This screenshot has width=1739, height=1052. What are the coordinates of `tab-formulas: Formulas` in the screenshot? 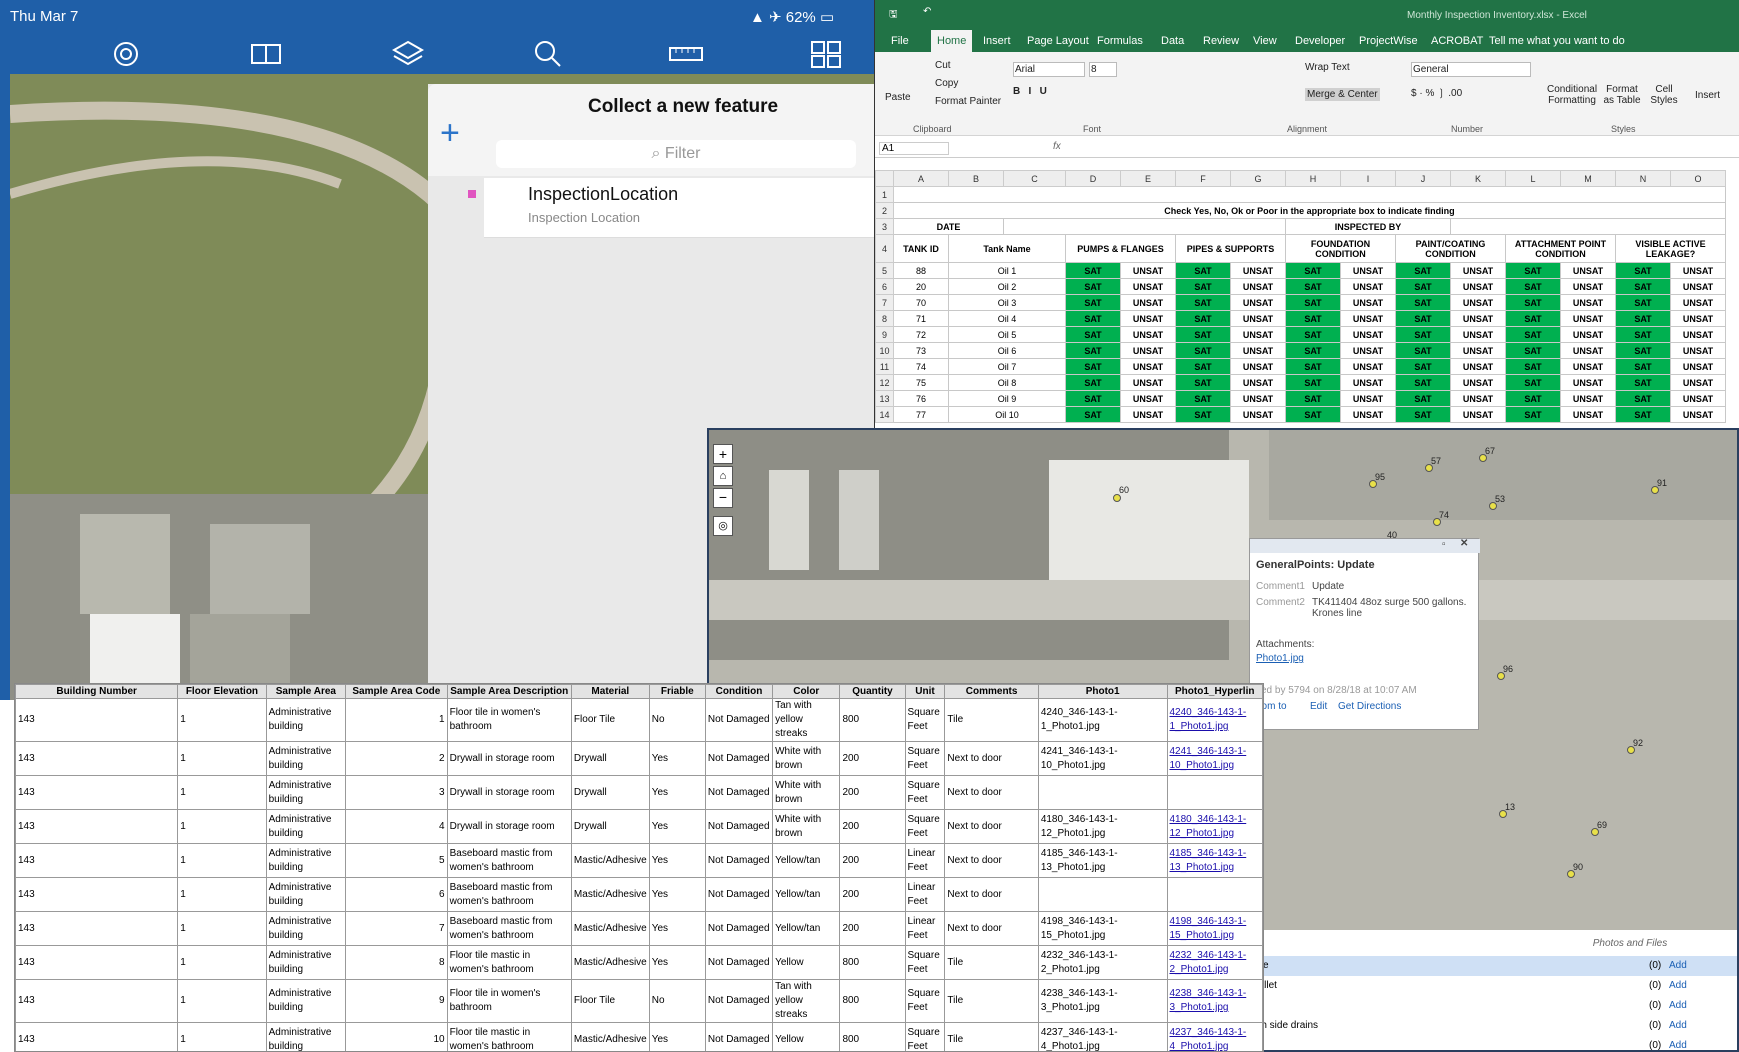 It's located at (1120, 41).